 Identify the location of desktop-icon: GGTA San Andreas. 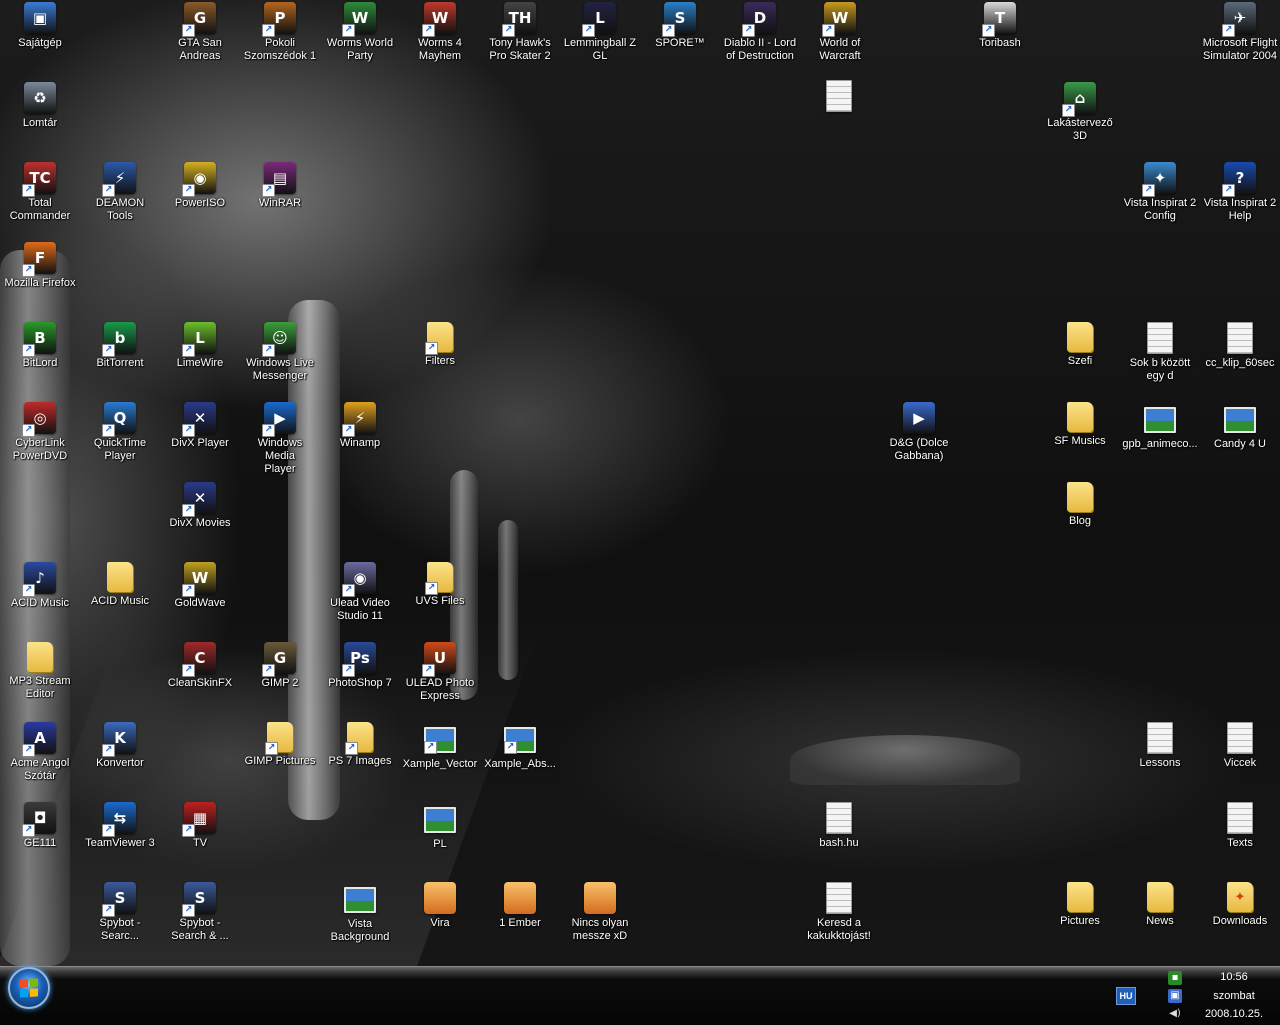
(200, 32).